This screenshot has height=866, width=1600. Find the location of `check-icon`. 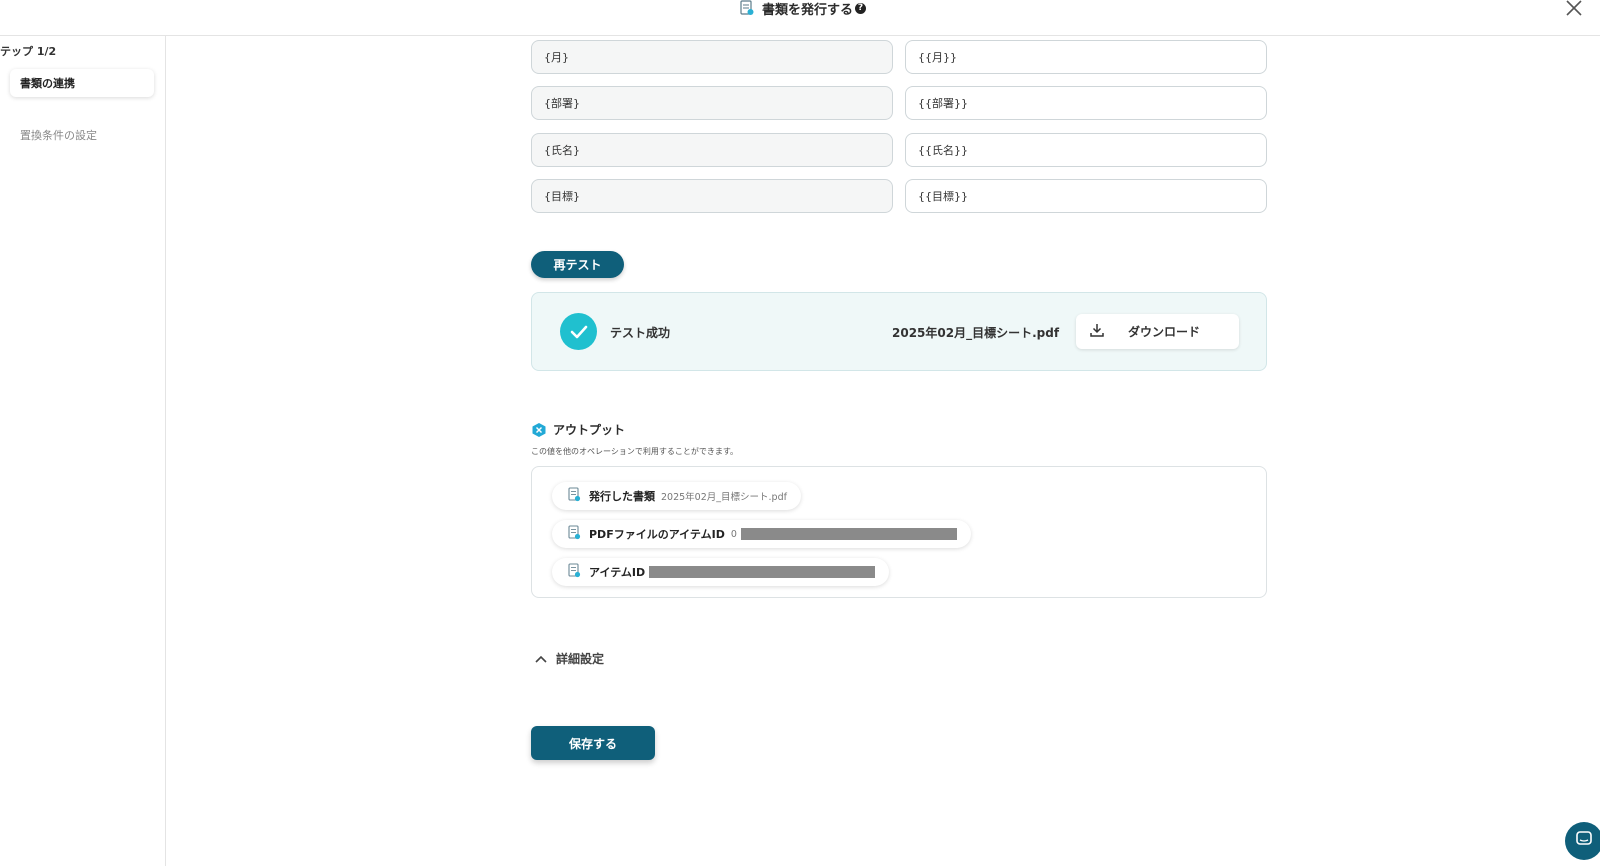

check-icon is located at coordinates (578, 331).